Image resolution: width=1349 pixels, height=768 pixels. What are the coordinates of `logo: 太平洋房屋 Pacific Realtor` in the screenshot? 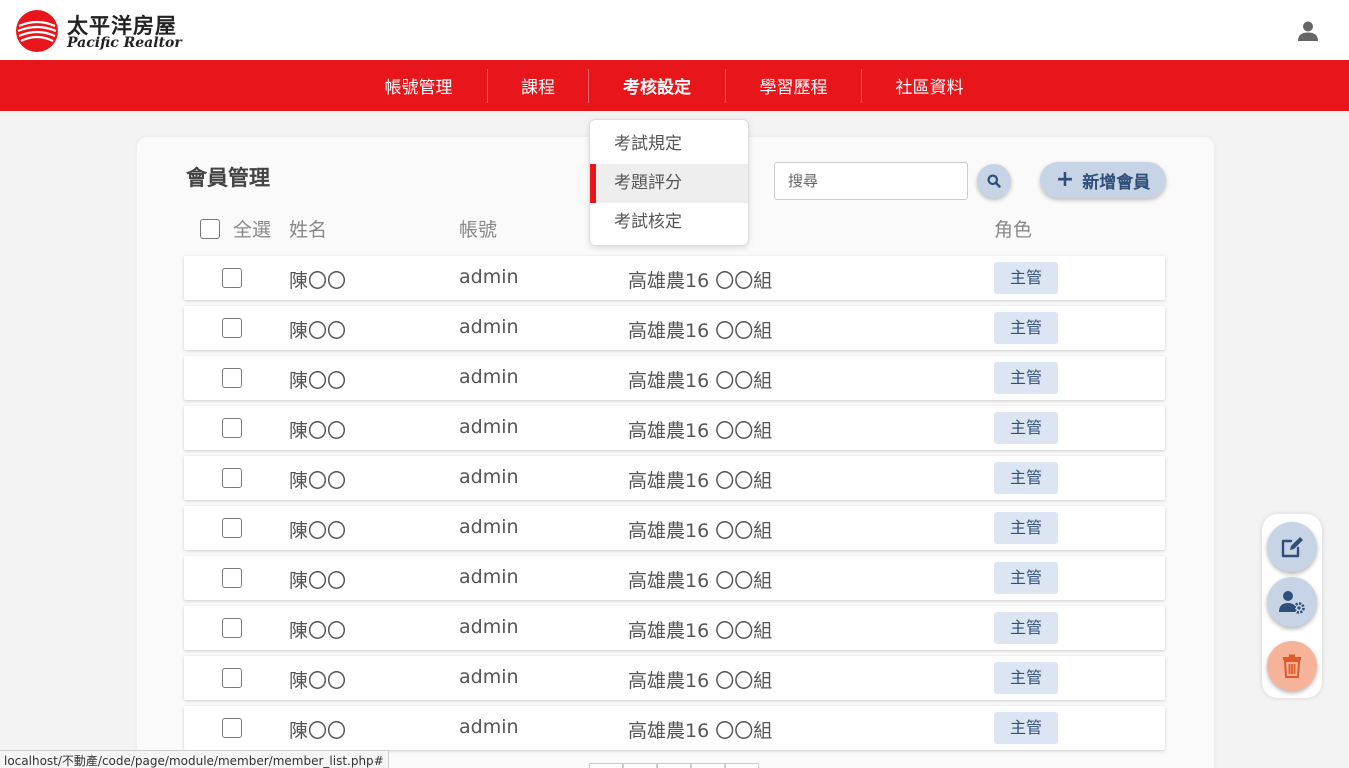 It's located at (110, 31).